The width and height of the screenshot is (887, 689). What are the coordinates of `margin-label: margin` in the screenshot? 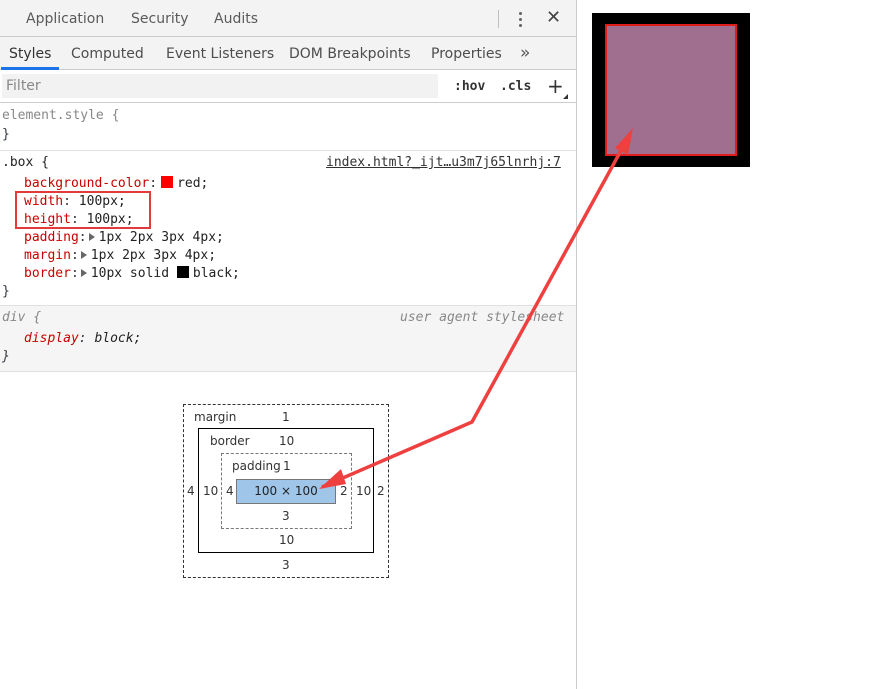 It's located at (215, 417).